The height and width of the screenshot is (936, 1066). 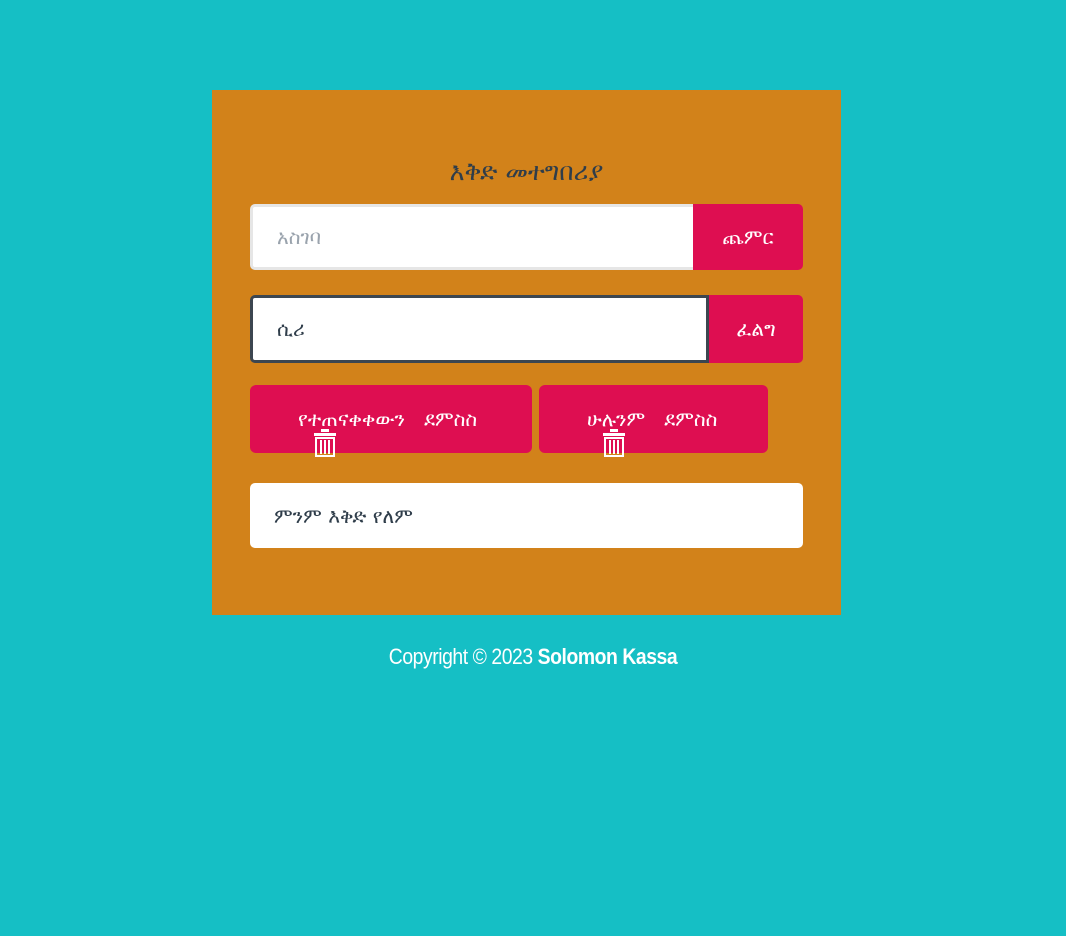 I want to click on search-button: ፈልግ, so click(x=756, y=329).